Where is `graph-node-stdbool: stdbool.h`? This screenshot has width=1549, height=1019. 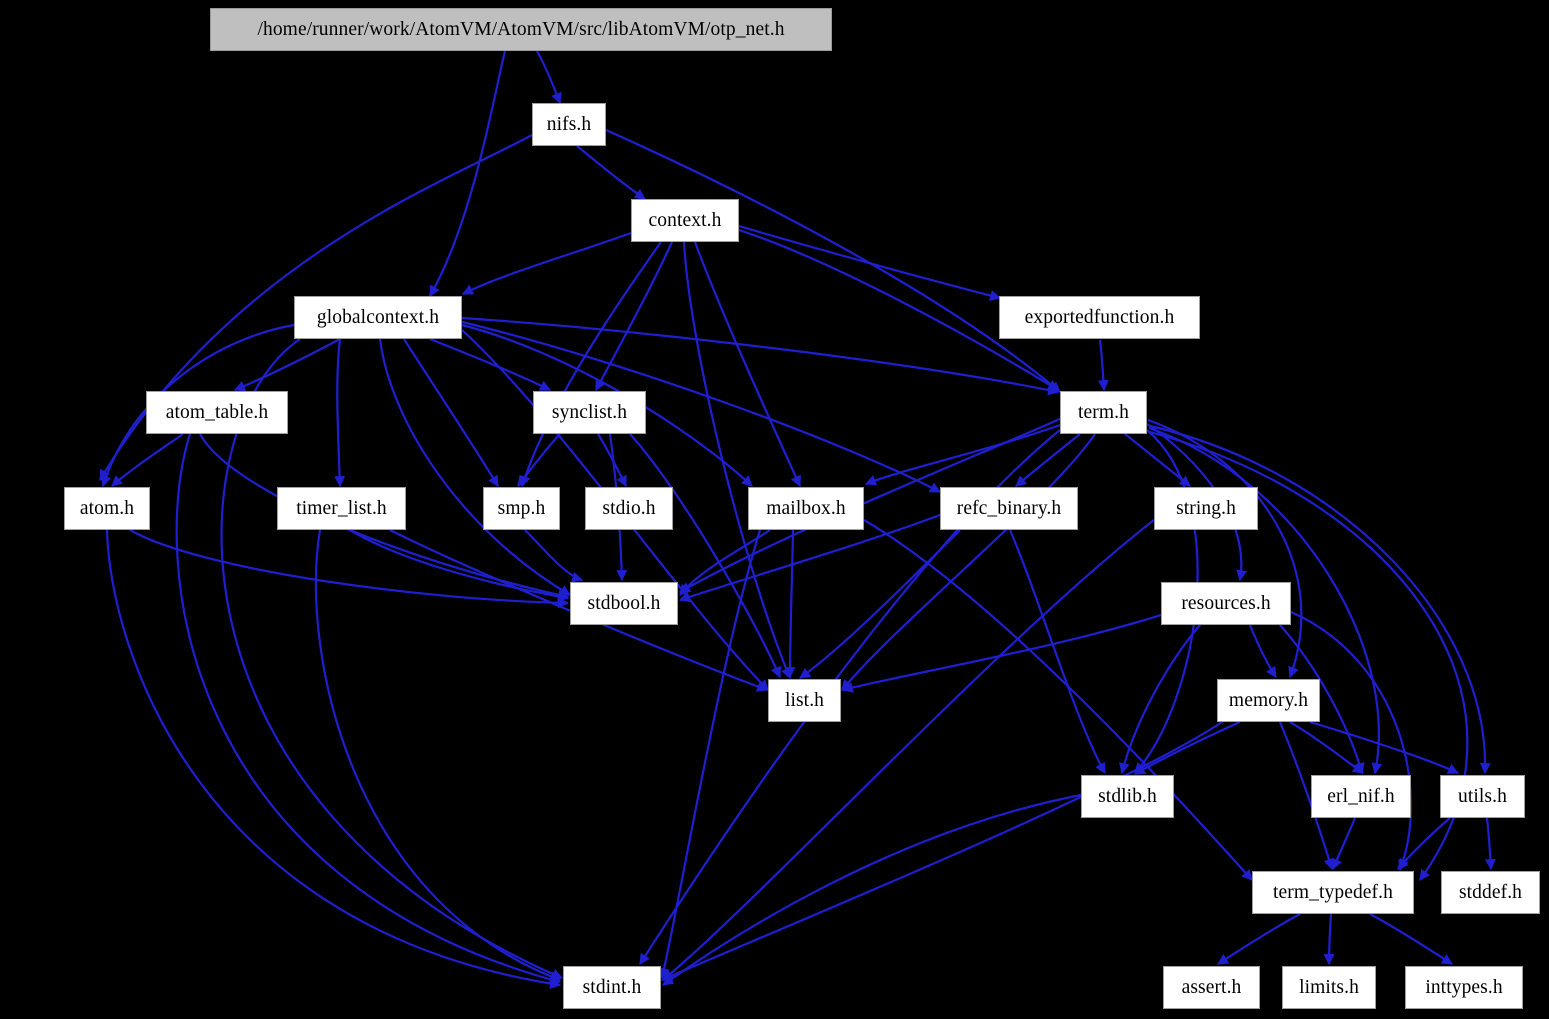
graph-node-stdbool: stdbool.h is located at coordinates (624, 603).